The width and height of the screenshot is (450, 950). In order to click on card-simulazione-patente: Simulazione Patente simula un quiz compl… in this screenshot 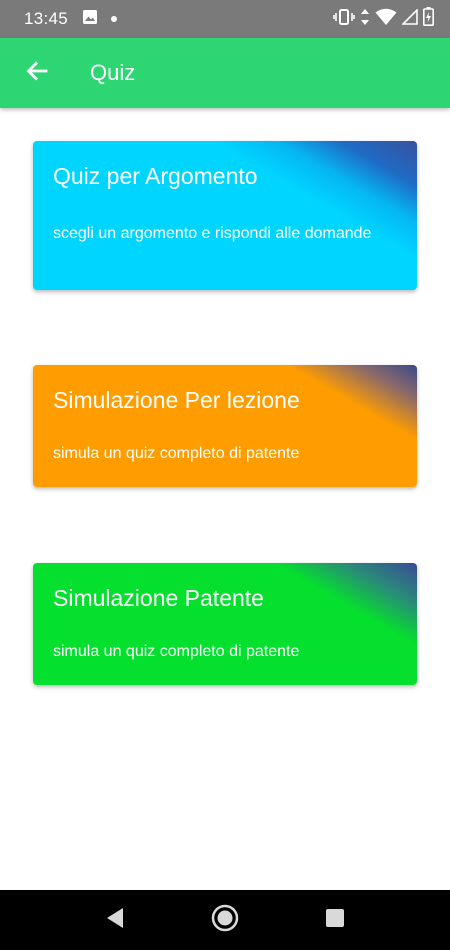, I will do `click(225, 624)`.